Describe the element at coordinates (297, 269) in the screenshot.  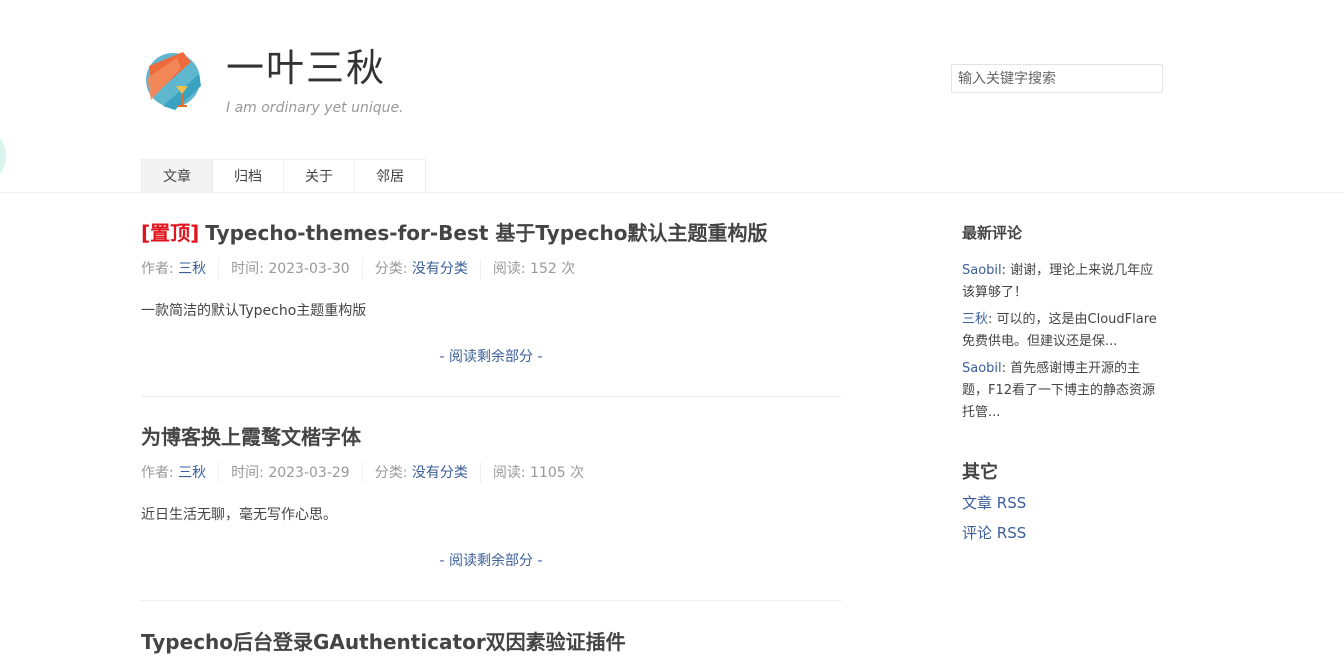
I see `post-time: 时间: 2023-03-30` at that location.